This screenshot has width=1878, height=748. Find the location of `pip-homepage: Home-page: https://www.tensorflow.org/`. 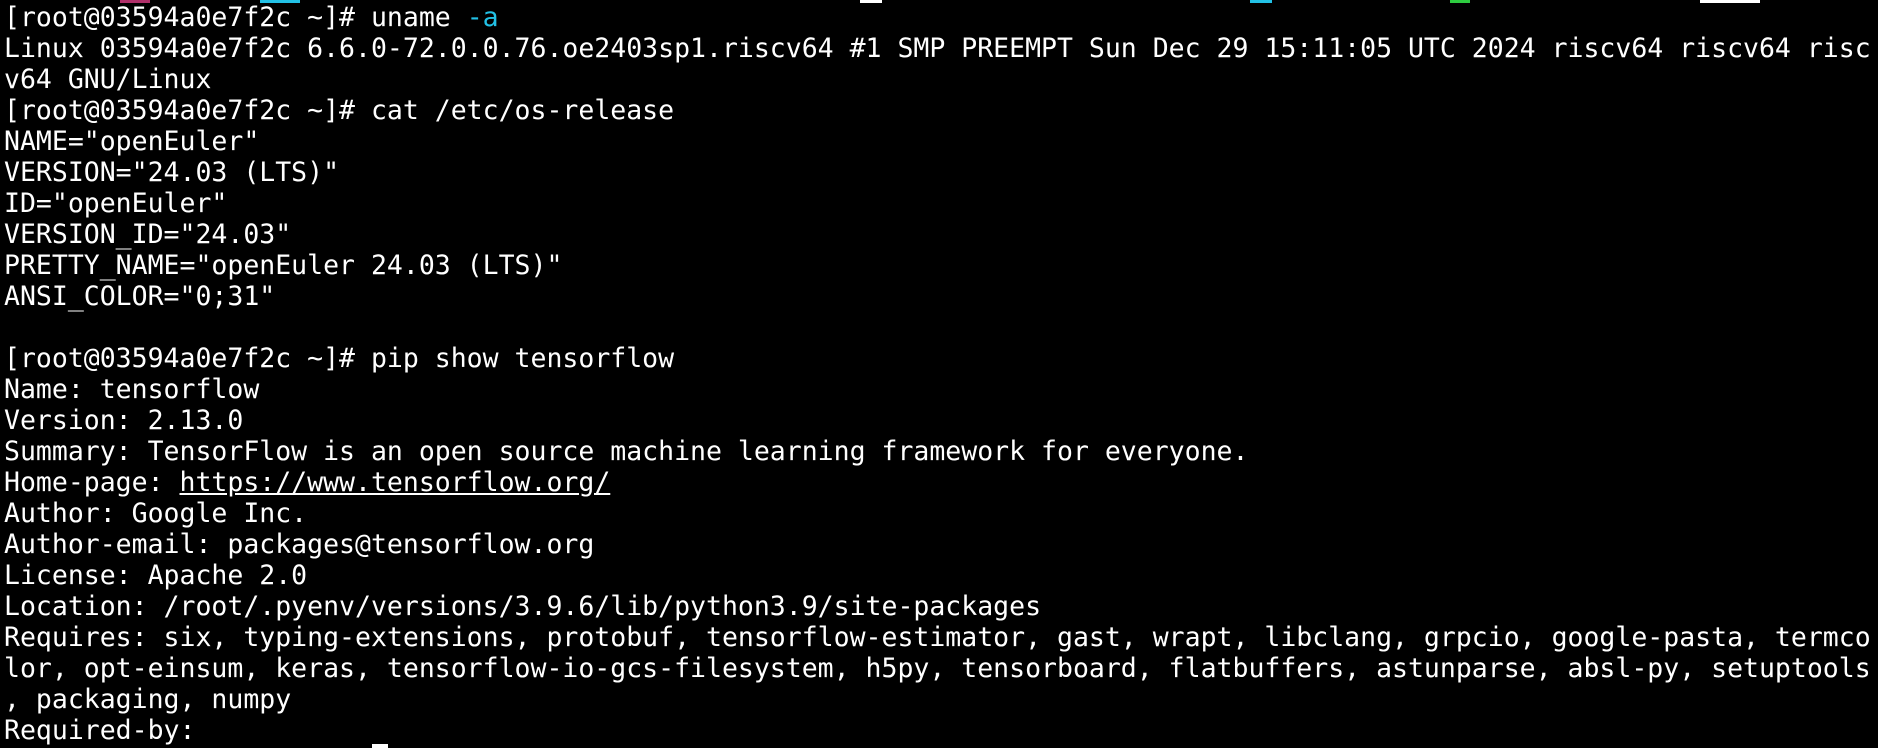

pip-homepage: Home-page: https://www.tensorflow.org/ is located at coordinates (941, 482).